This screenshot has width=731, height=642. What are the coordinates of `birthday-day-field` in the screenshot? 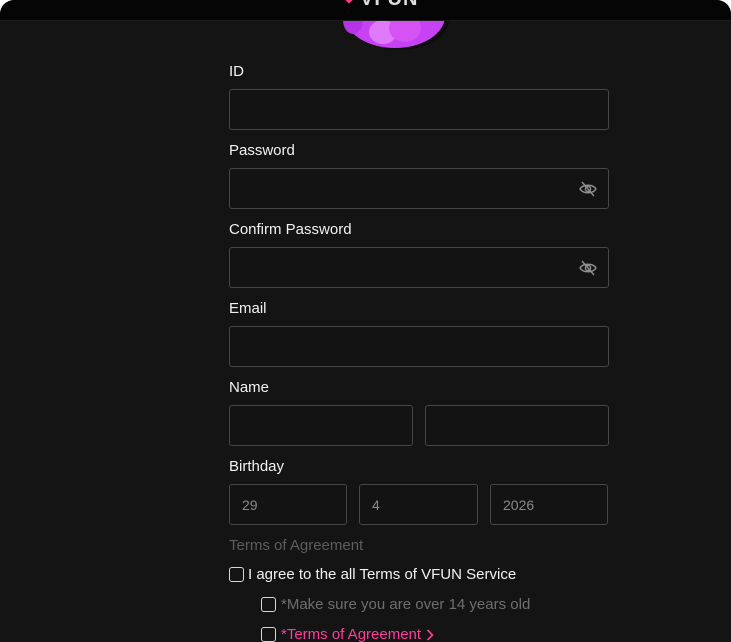 It's located at (288, 504).